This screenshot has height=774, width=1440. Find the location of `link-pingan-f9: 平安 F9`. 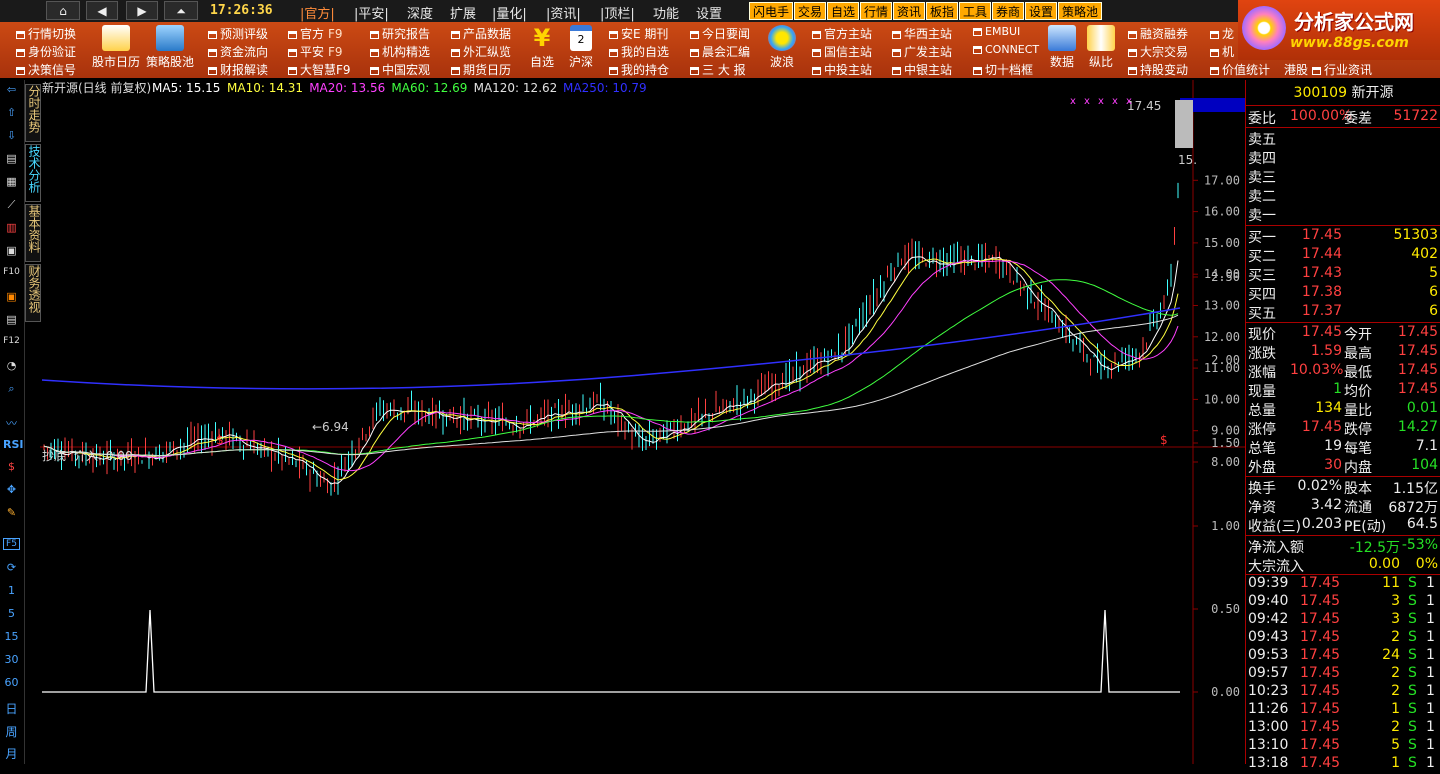

link-pingan-f9: 平安 F9 is located at coordinates (315, 51).